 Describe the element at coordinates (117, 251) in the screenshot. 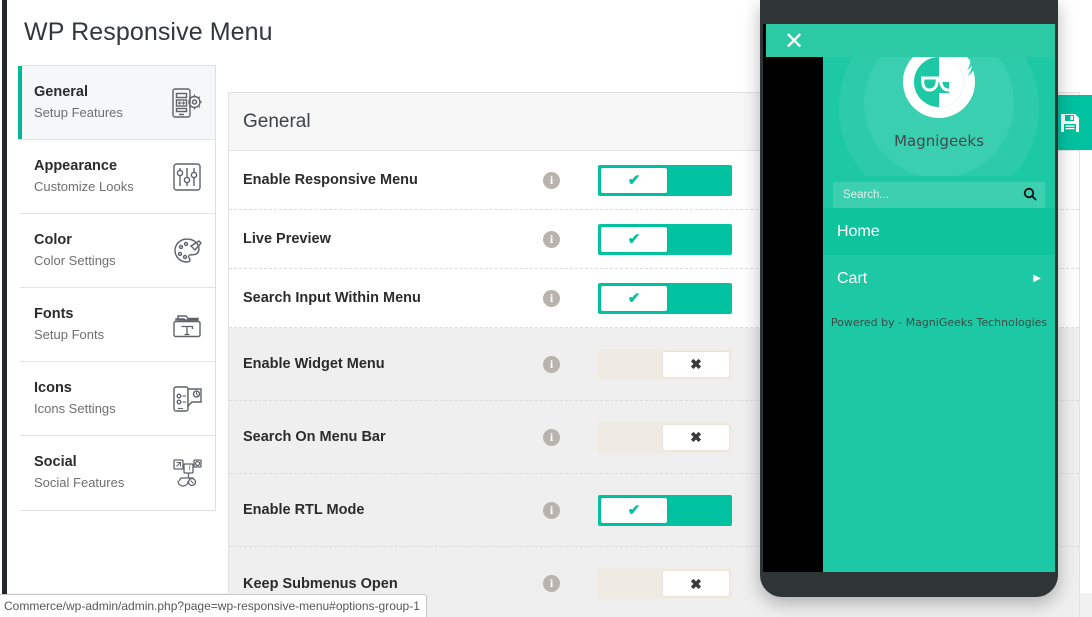

I see `sidebar-item-color: Color Color Settings` at that location.